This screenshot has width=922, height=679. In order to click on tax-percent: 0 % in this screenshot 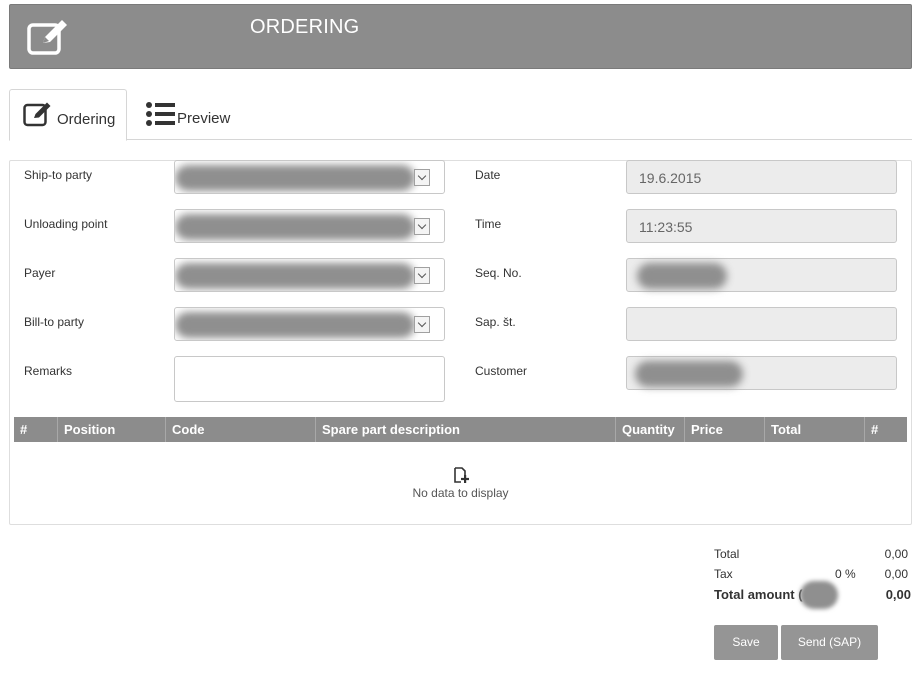, I will do `click(845, 574)`.